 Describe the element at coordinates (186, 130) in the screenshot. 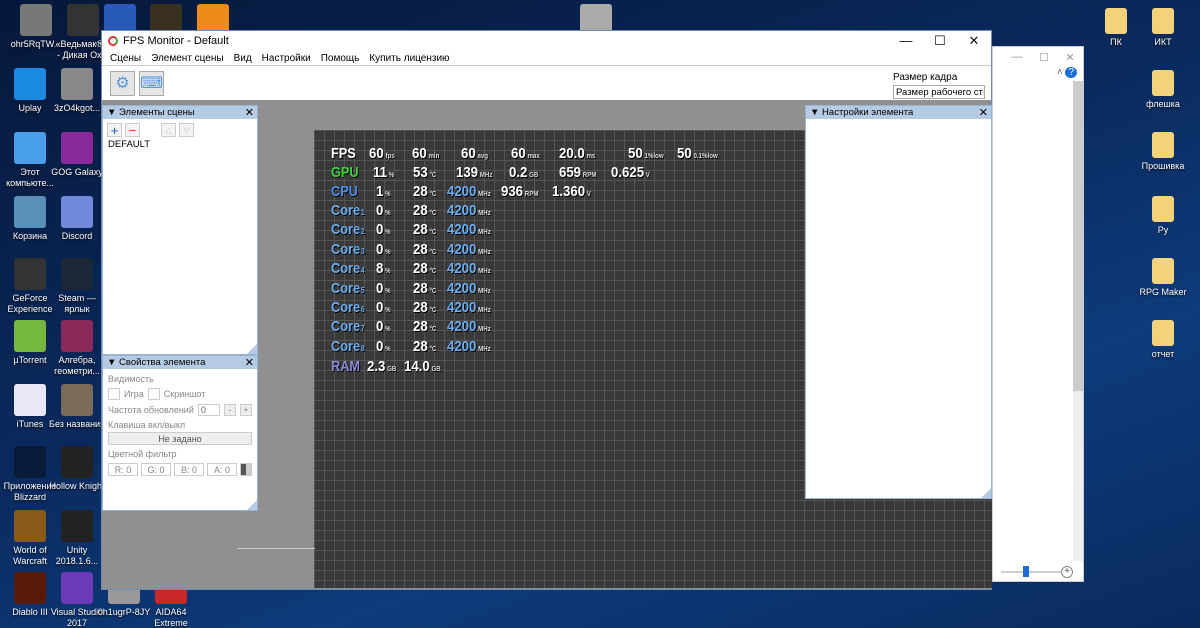

I see `move-down-button: ▽` at that location.